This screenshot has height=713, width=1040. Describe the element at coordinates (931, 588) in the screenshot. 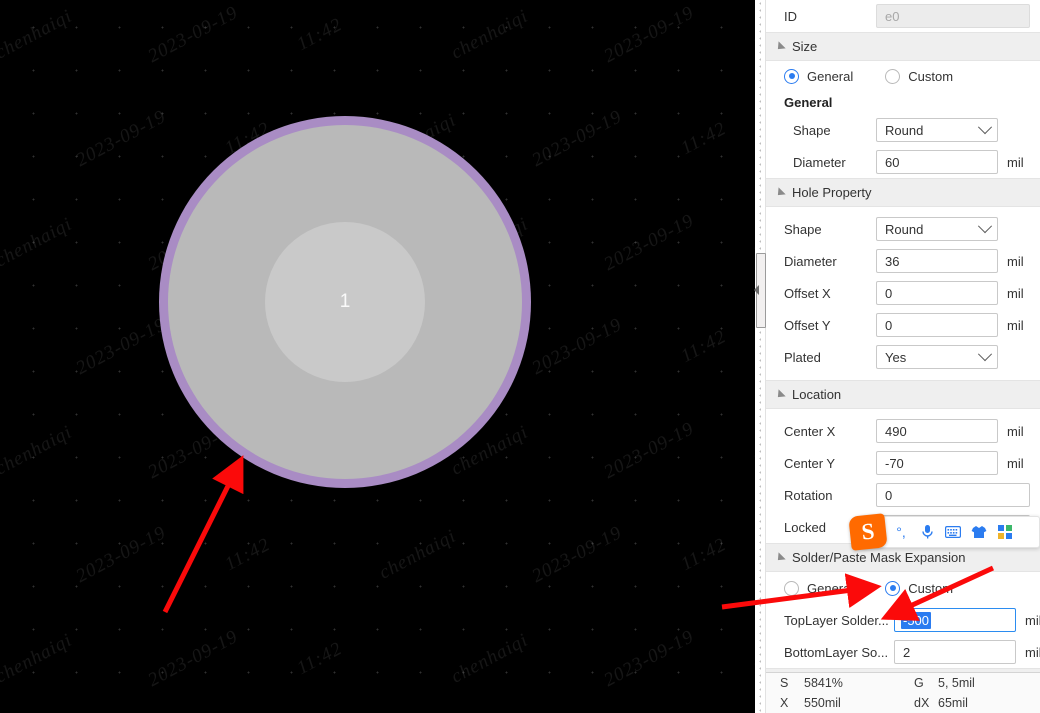

I see `mask-mode-custom-label: Custom` at that location.